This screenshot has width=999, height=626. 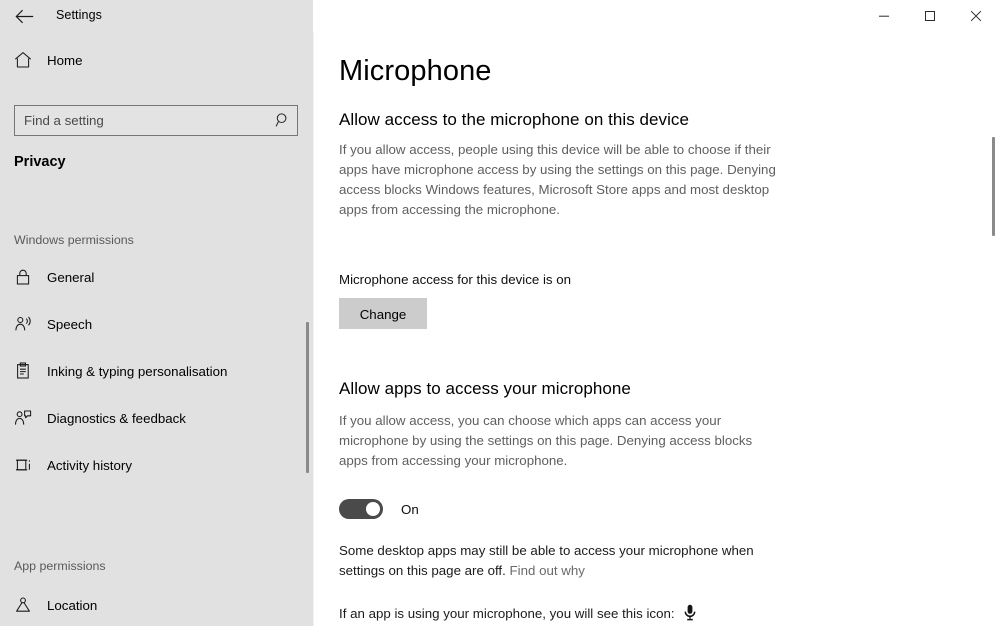 I want to click on content-scrollbar-thumb, so click(x=993, y=186).